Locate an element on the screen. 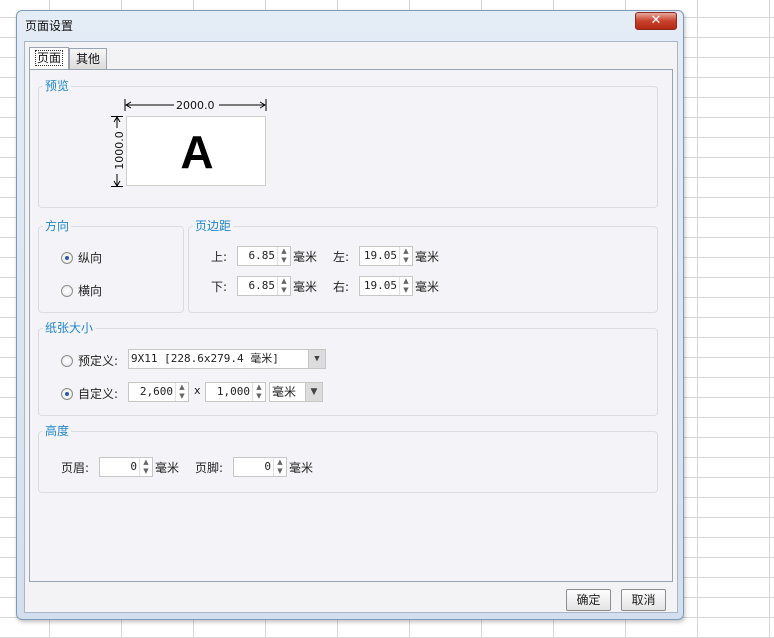 The height and width of the screenshot is (638, 774). margin-bottom-value: 6.85 is located at coordinates (262, 285).